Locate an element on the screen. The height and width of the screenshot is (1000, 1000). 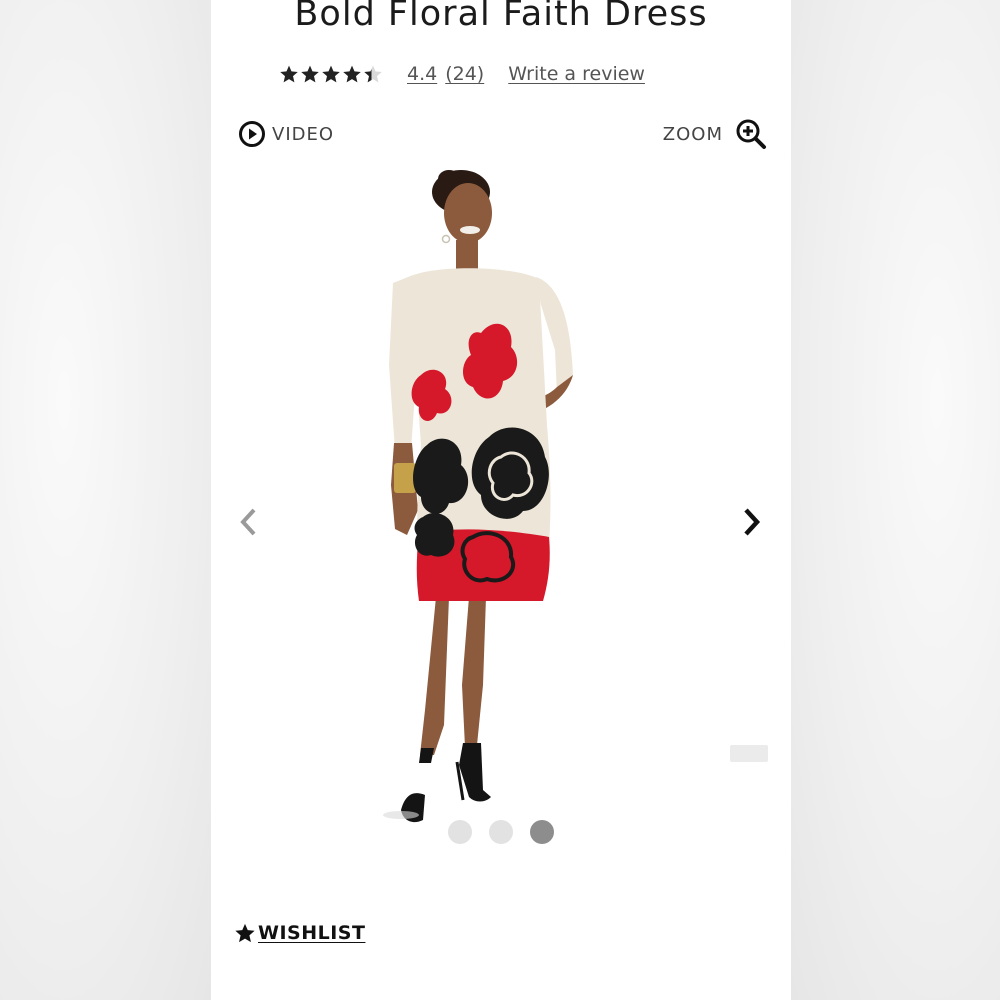
rating-row: 4.4 (24) Write a review is located at coordinates (462, 74).